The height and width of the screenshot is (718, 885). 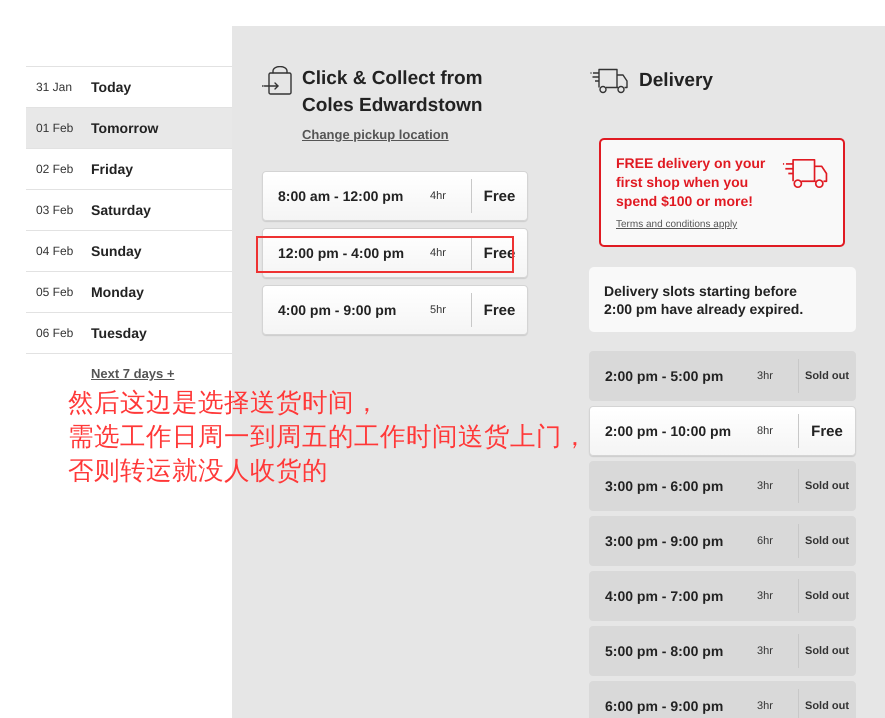 I want to click on date-label: 06 Feb, so click(x=55, y=333).